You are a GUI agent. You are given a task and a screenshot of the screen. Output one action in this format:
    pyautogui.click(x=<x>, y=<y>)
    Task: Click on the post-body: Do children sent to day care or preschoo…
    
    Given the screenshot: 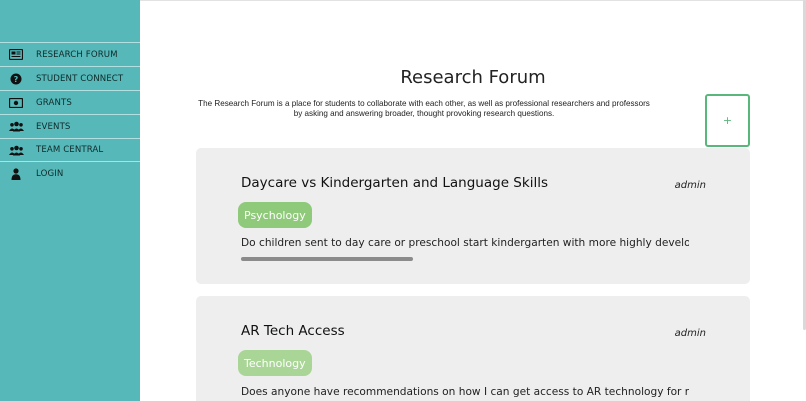 What is the action you would take?
    pyautogui.click(x=465, y=243)
    